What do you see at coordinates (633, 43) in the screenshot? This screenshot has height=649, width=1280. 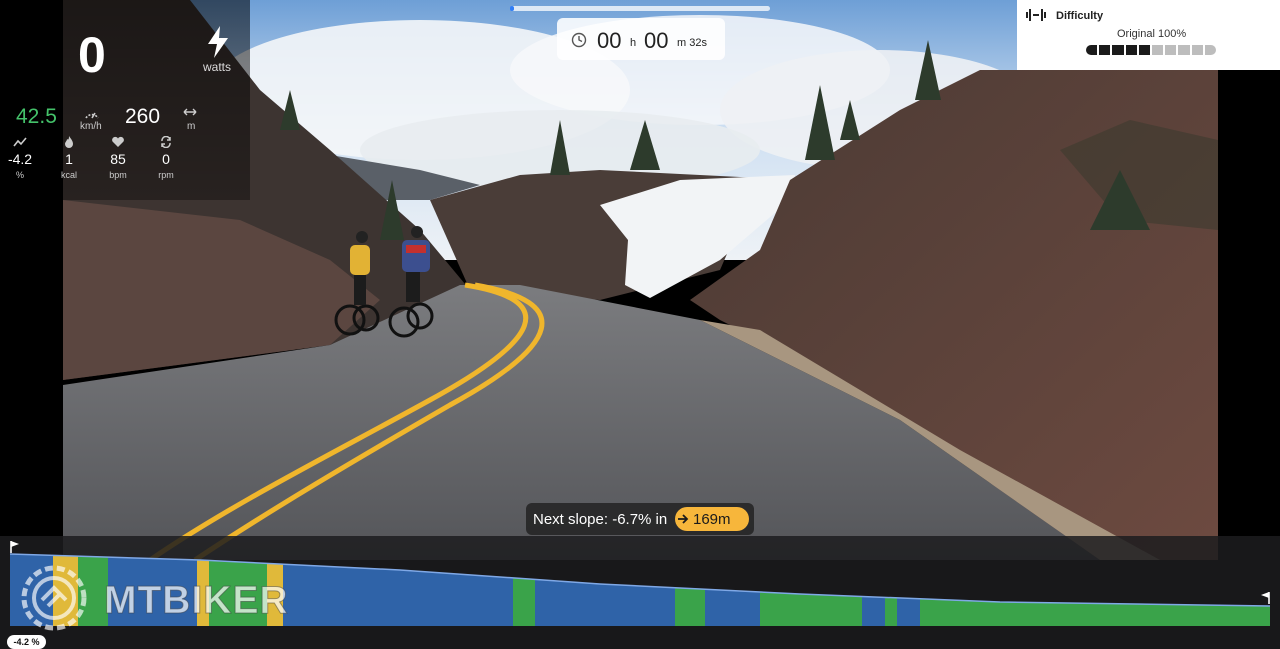 I see `timer-hours-unit: h` at bounding box center [633, 43].